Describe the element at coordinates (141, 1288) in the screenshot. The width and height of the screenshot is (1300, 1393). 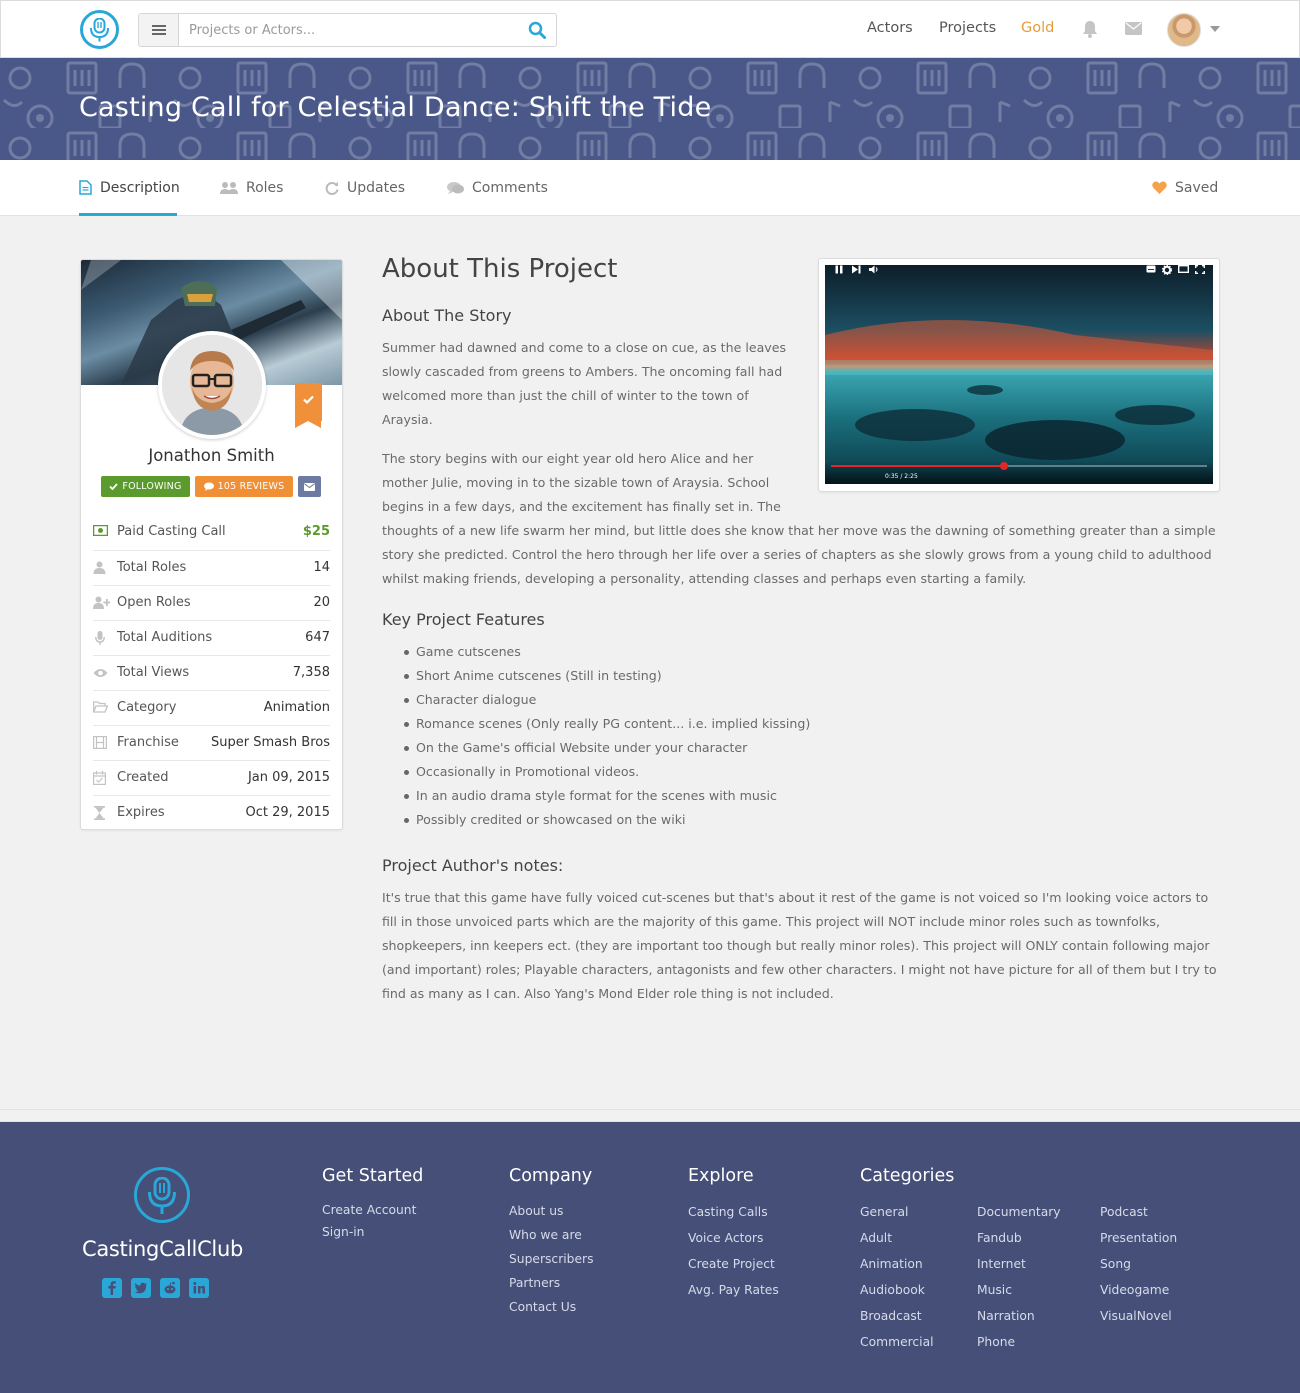
I see `twitter-icon` at that location.